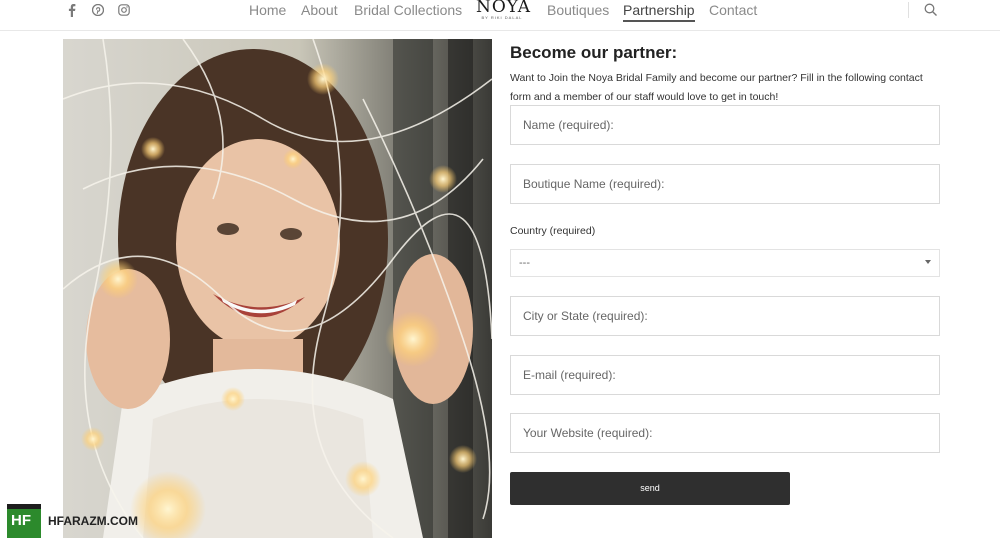  Describe the element at coordinates (659, 12) in the screenshot. I see `nav-partnership: Partnership` at that location.